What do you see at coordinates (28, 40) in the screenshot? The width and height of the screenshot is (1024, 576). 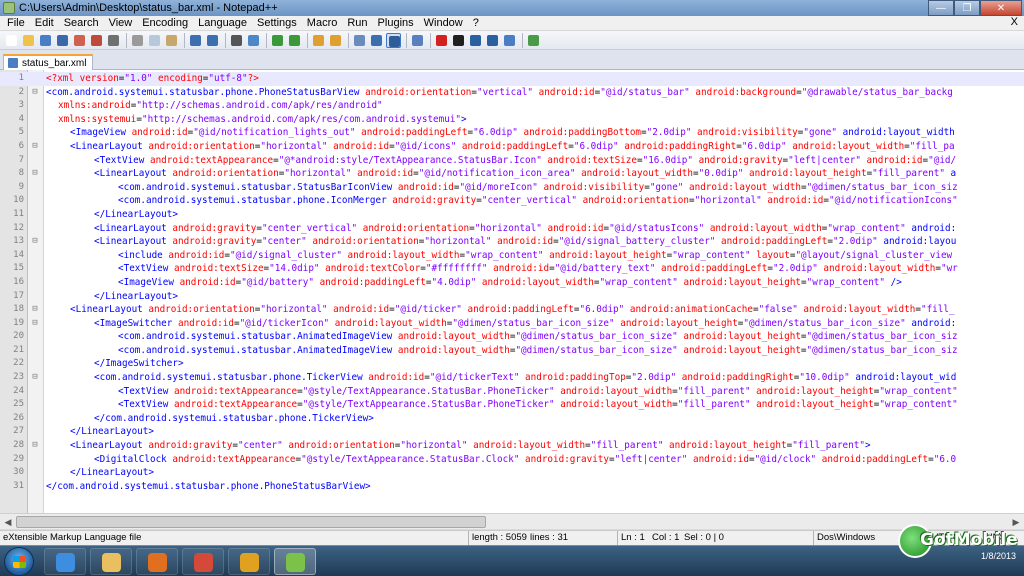 I see `open-file-icon` at bounding box center [28, 40].